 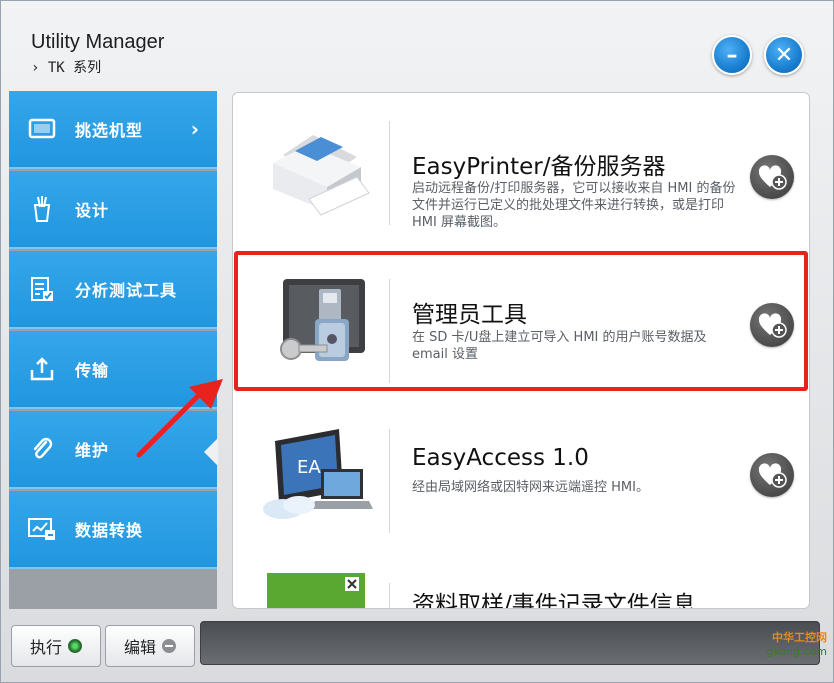 I want to click on sidebar-item-label: 维护, so click(x=92, y=450).